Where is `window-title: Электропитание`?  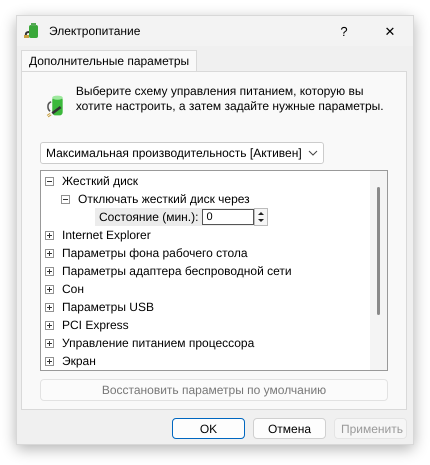 window-title: Электропитание is located at coordinates (95, 31).